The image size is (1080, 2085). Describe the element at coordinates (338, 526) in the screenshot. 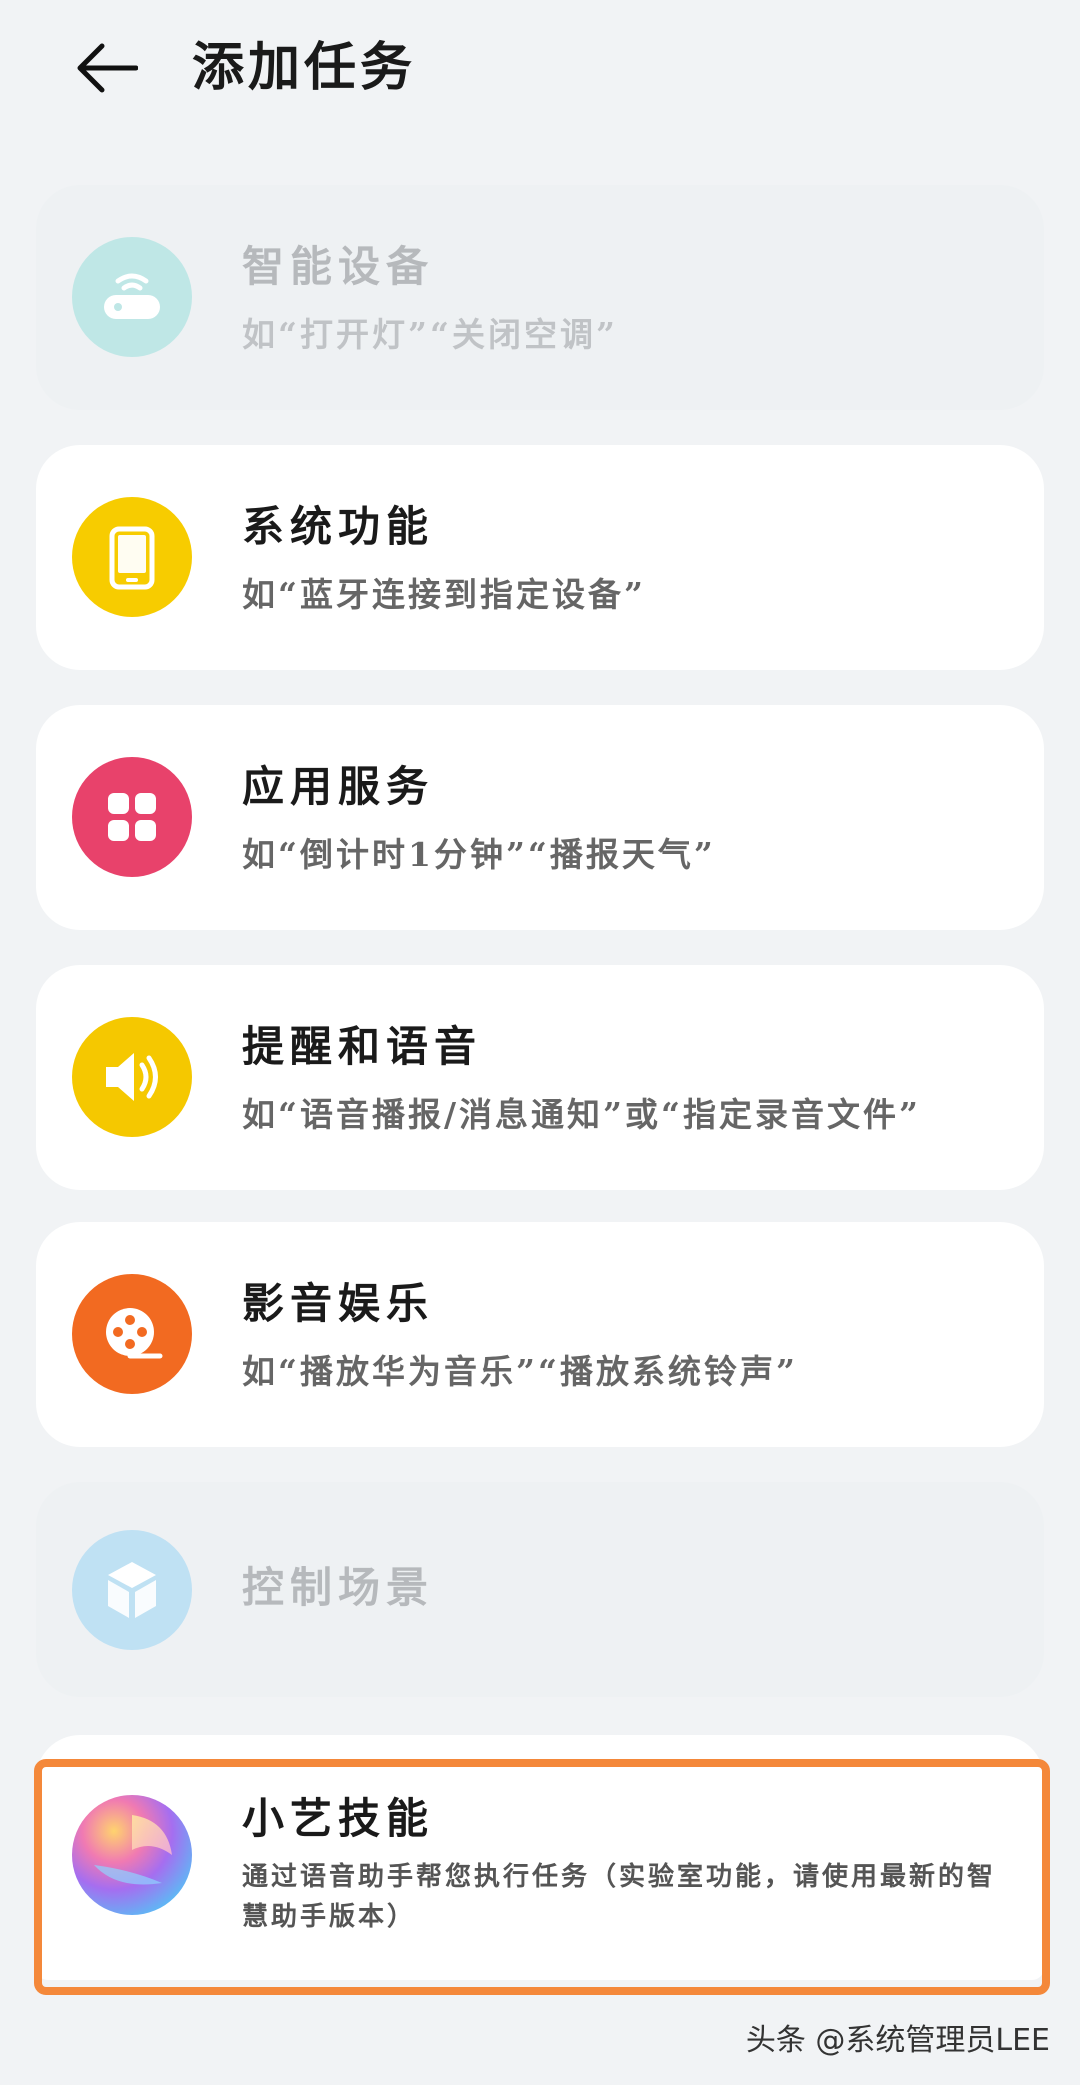

I see `task-item-title: 系统功能` at that location.